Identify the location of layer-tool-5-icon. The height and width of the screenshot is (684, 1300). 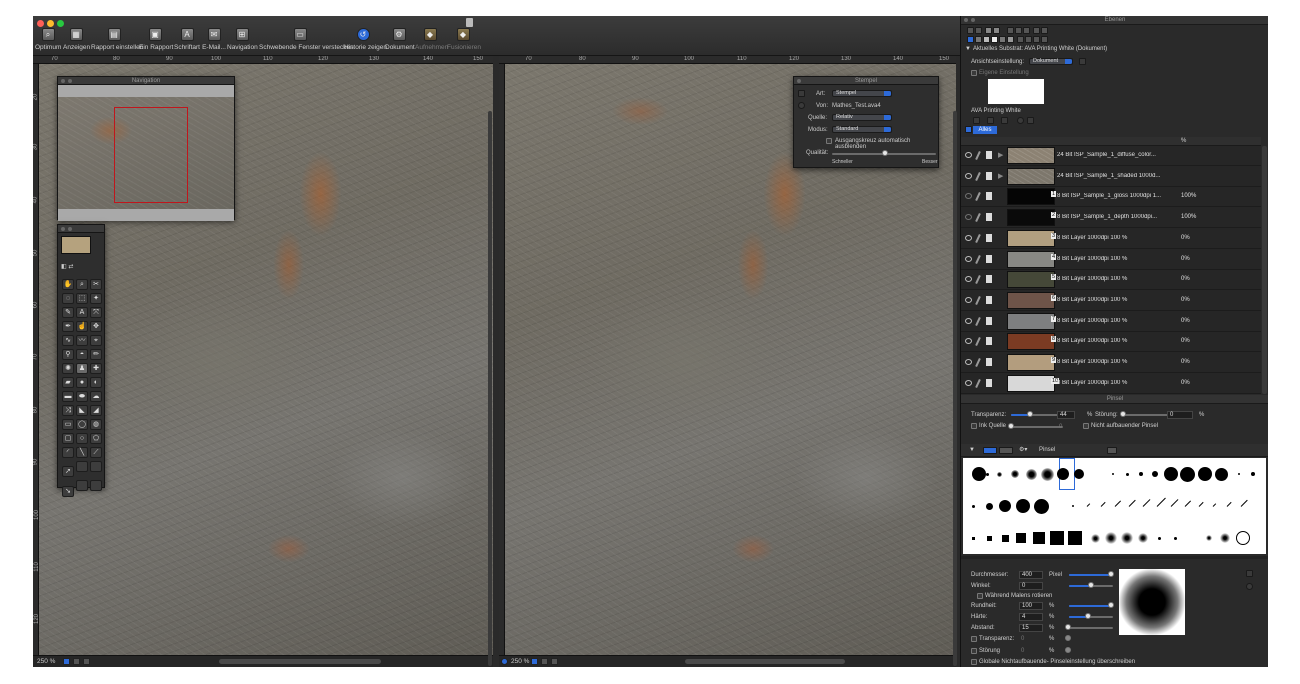
(1026, 30).